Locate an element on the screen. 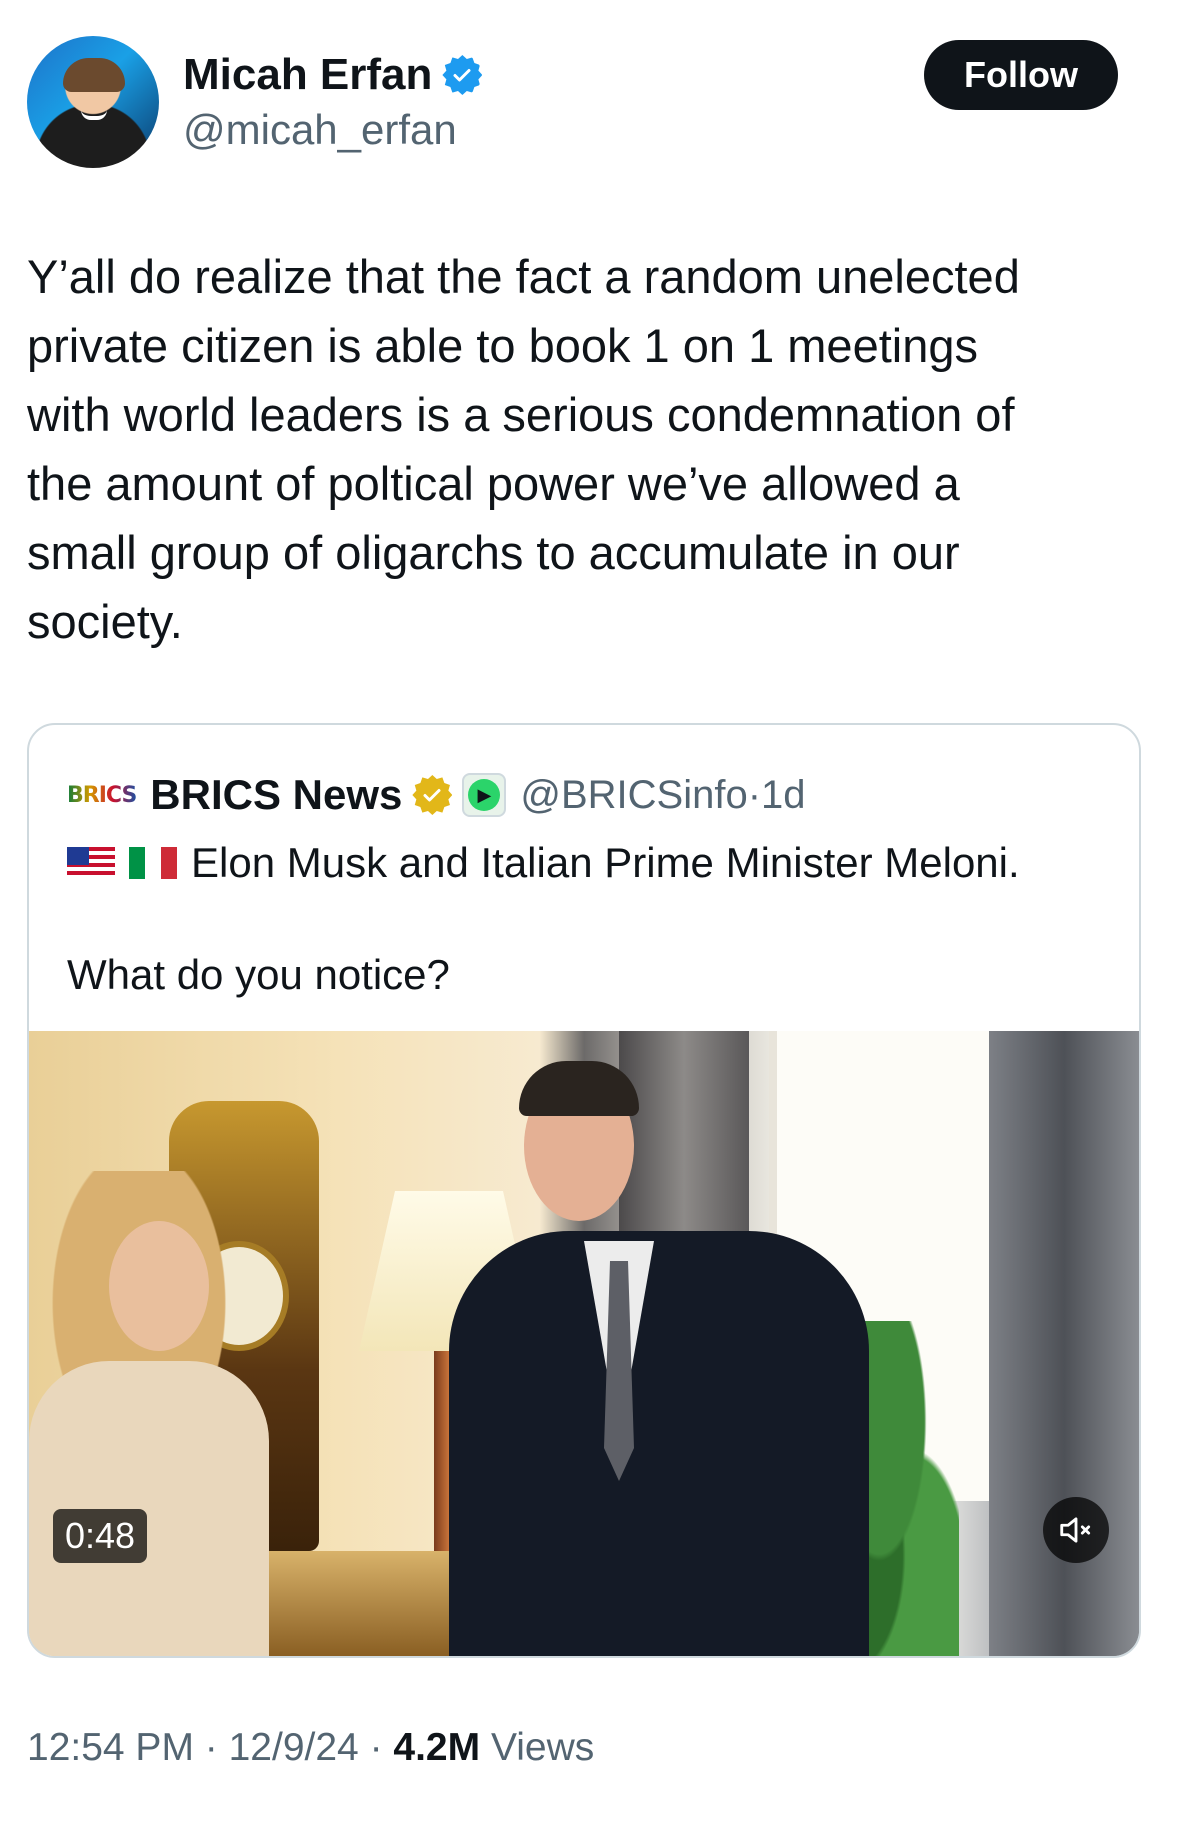 This screenshot has height=1825, width=1179. speaker-muted-icon is located at coordinates (1075, 1530).